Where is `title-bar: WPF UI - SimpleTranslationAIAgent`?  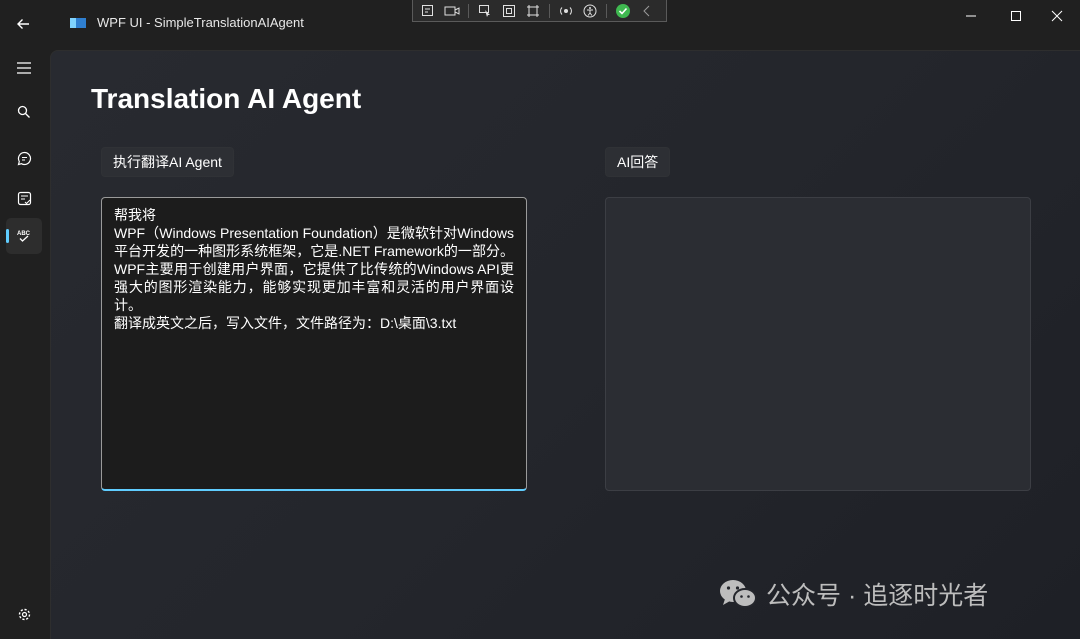
title-bar: WPF UI - SimpleTranslationAIAgent is located at coordinates (540, 24).